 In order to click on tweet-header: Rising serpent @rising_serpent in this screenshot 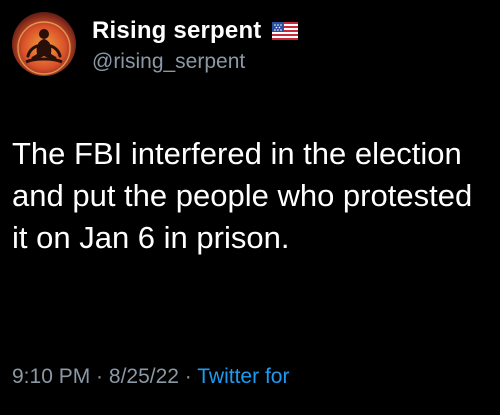, I will do `click(195, 44)`.